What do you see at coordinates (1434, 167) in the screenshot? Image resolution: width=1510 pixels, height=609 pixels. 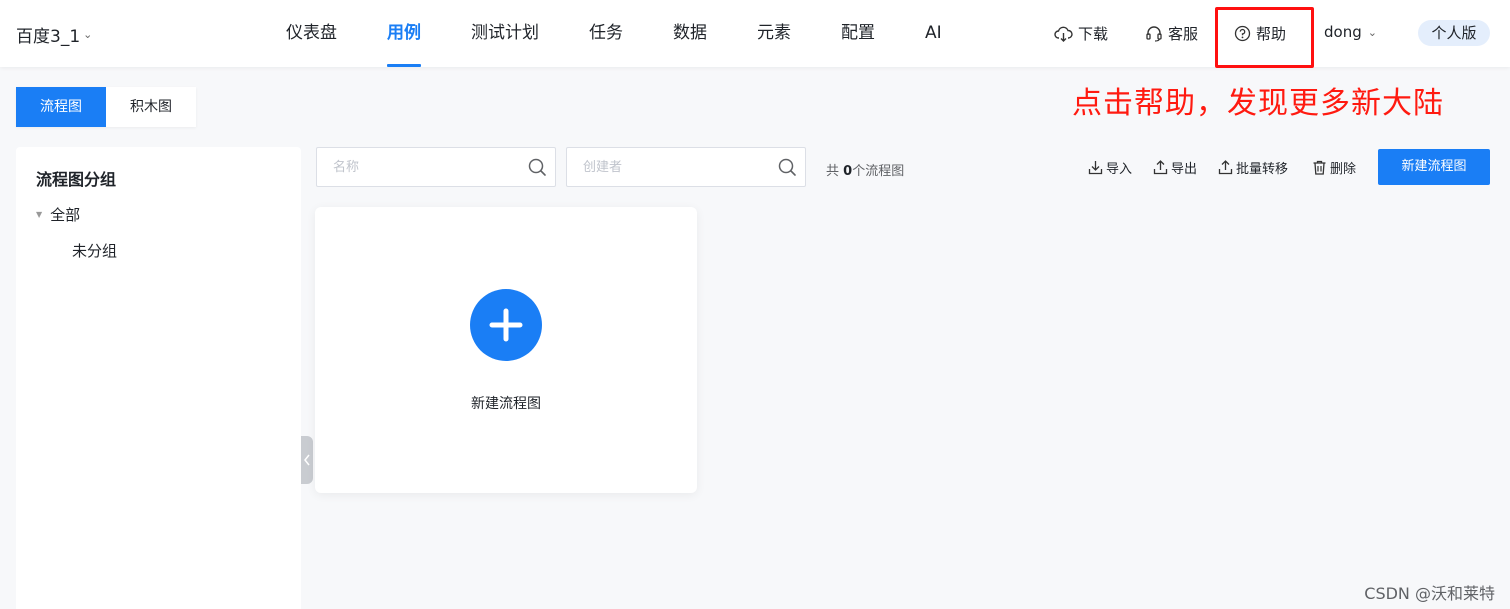 I see `new-flowchart-button: 新建流程图` at bounding box center [1434, 167].